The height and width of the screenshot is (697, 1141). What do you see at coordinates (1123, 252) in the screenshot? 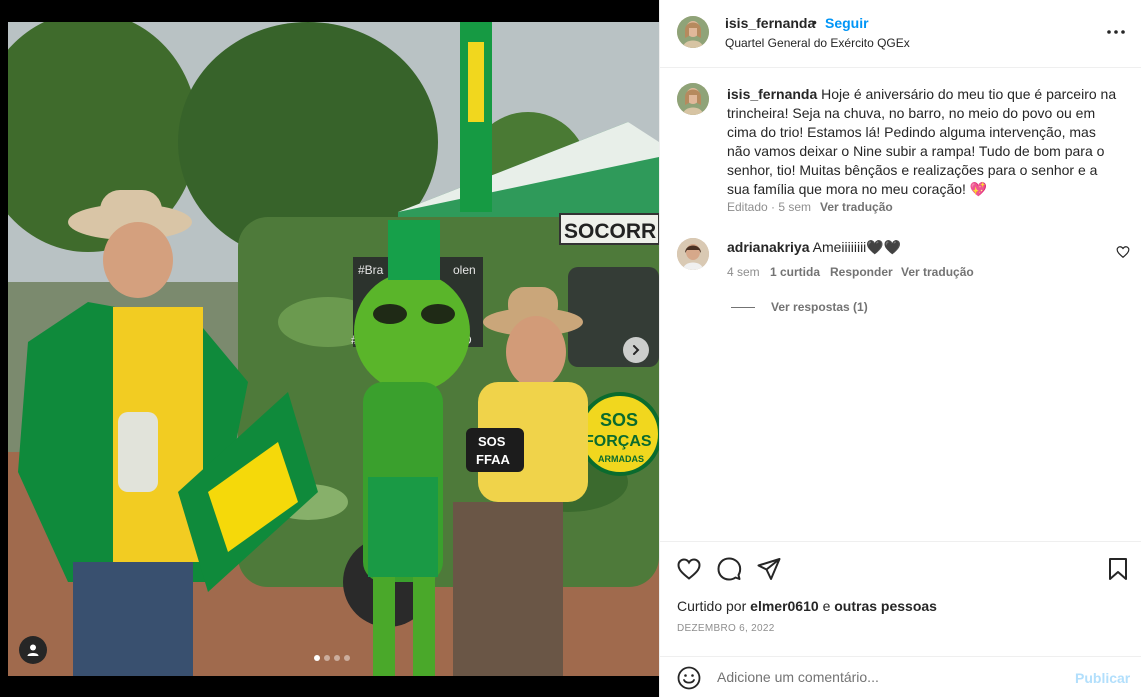
I see `comment-heart-icon` at bounding box center [1123, 252].